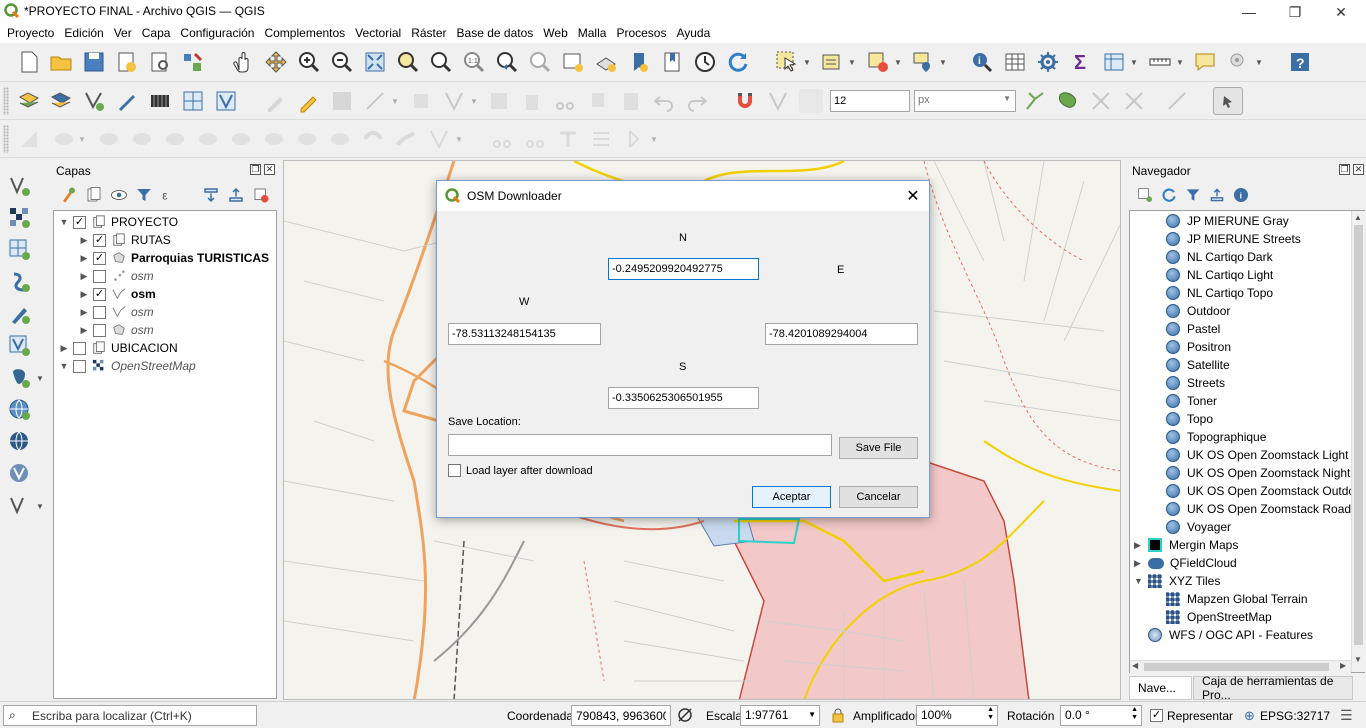  What do you see at coordinates (342, 101) in the screenshot?
I see `save-edits-icon` at bounding box center [342, 101].